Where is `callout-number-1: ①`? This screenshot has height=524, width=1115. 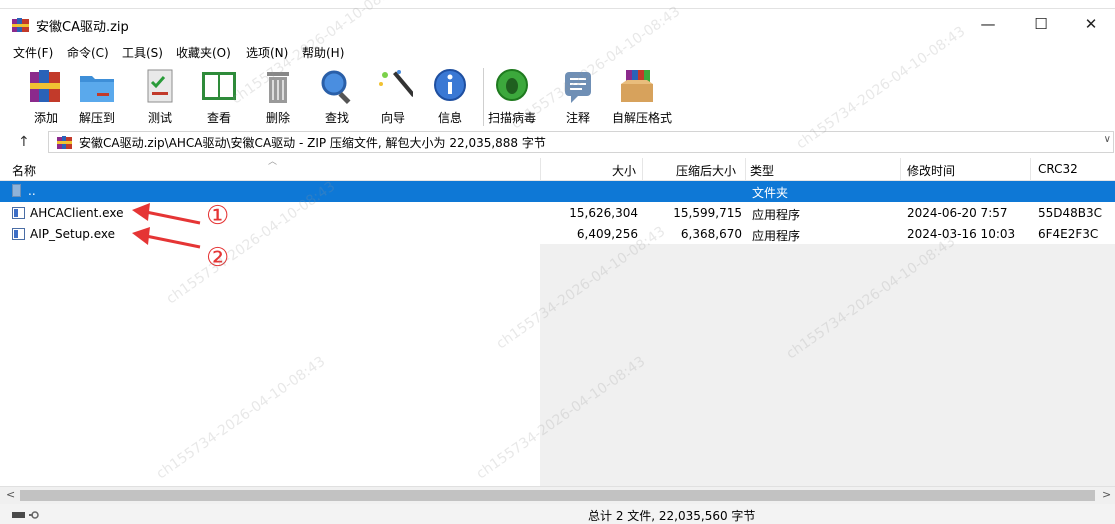 callout-number-1: ① is located at coordinates (218, 216).